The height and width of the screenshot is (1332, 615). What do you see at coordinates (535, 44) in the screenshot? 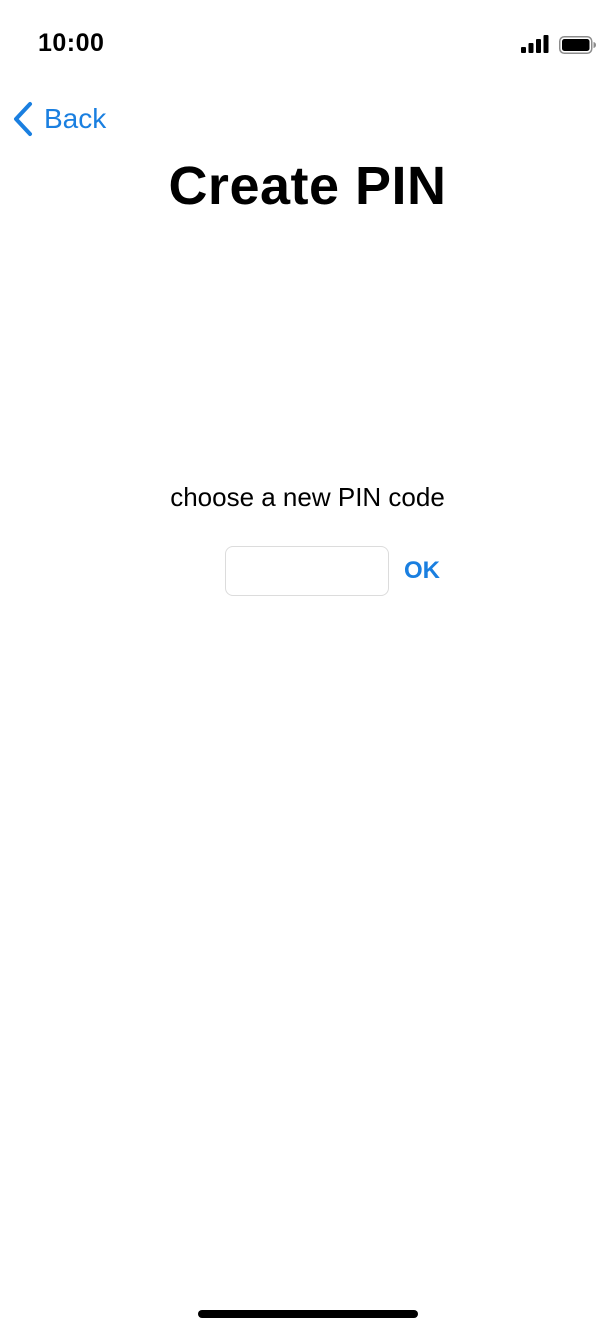
I see `cellular-signal-icon` at bounding box center [535, 44].